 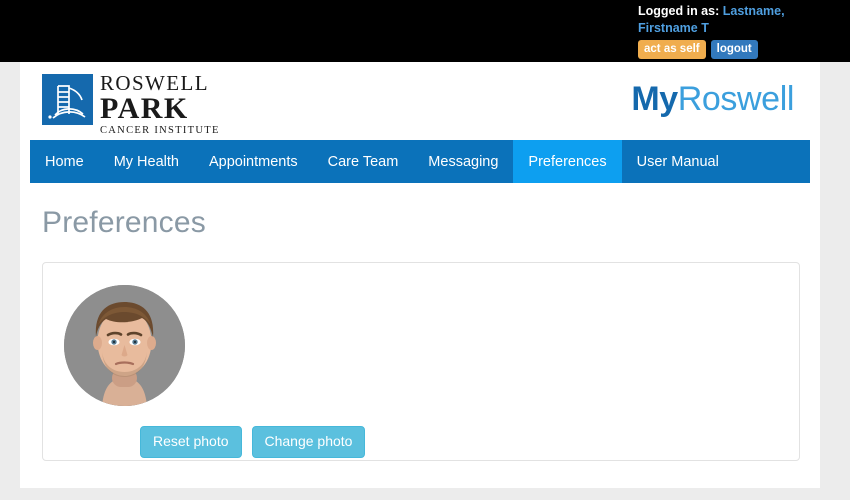 I want to click on roswell-park-logo: ROSWELL PARK CANCER INSTITUTE, so click(x=131, y=105).